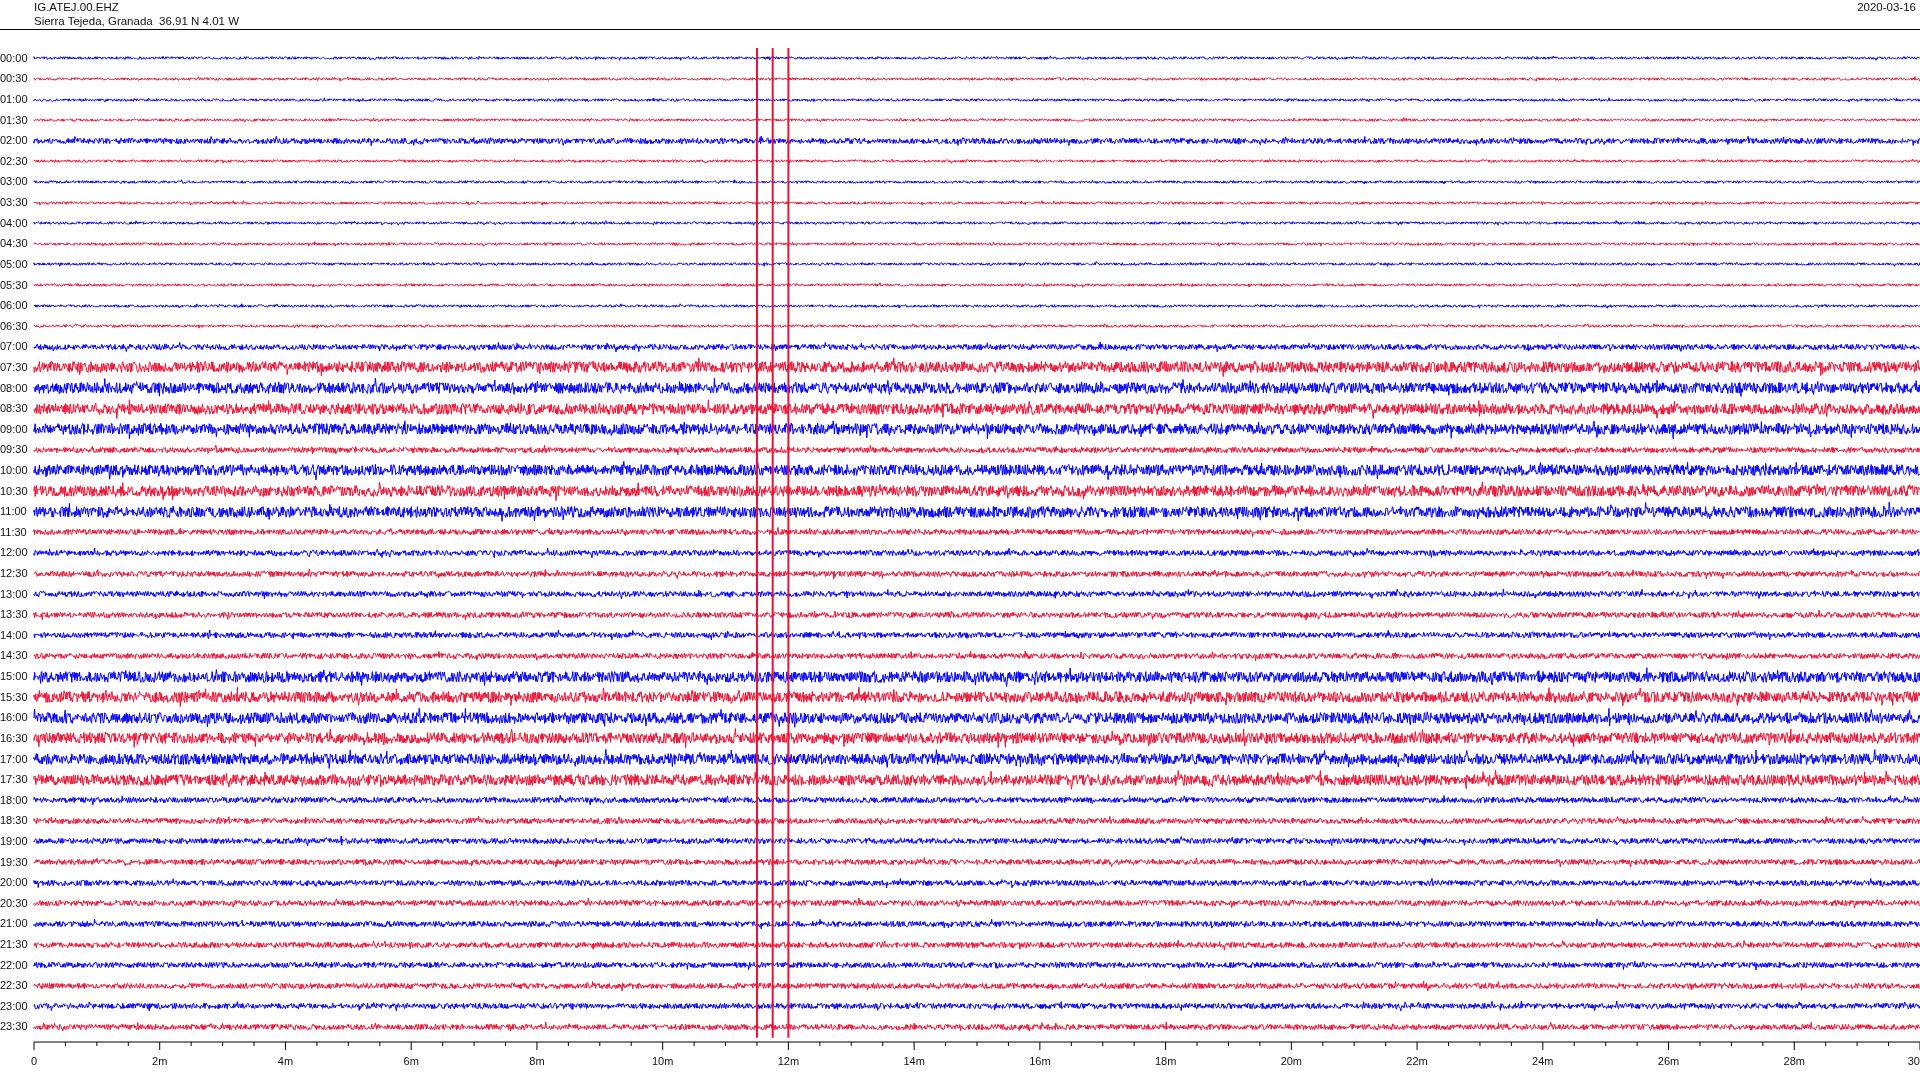  Describe the element at coordinates (14, 285) in the screenshot. I see `time-label: 05:30` at that location.